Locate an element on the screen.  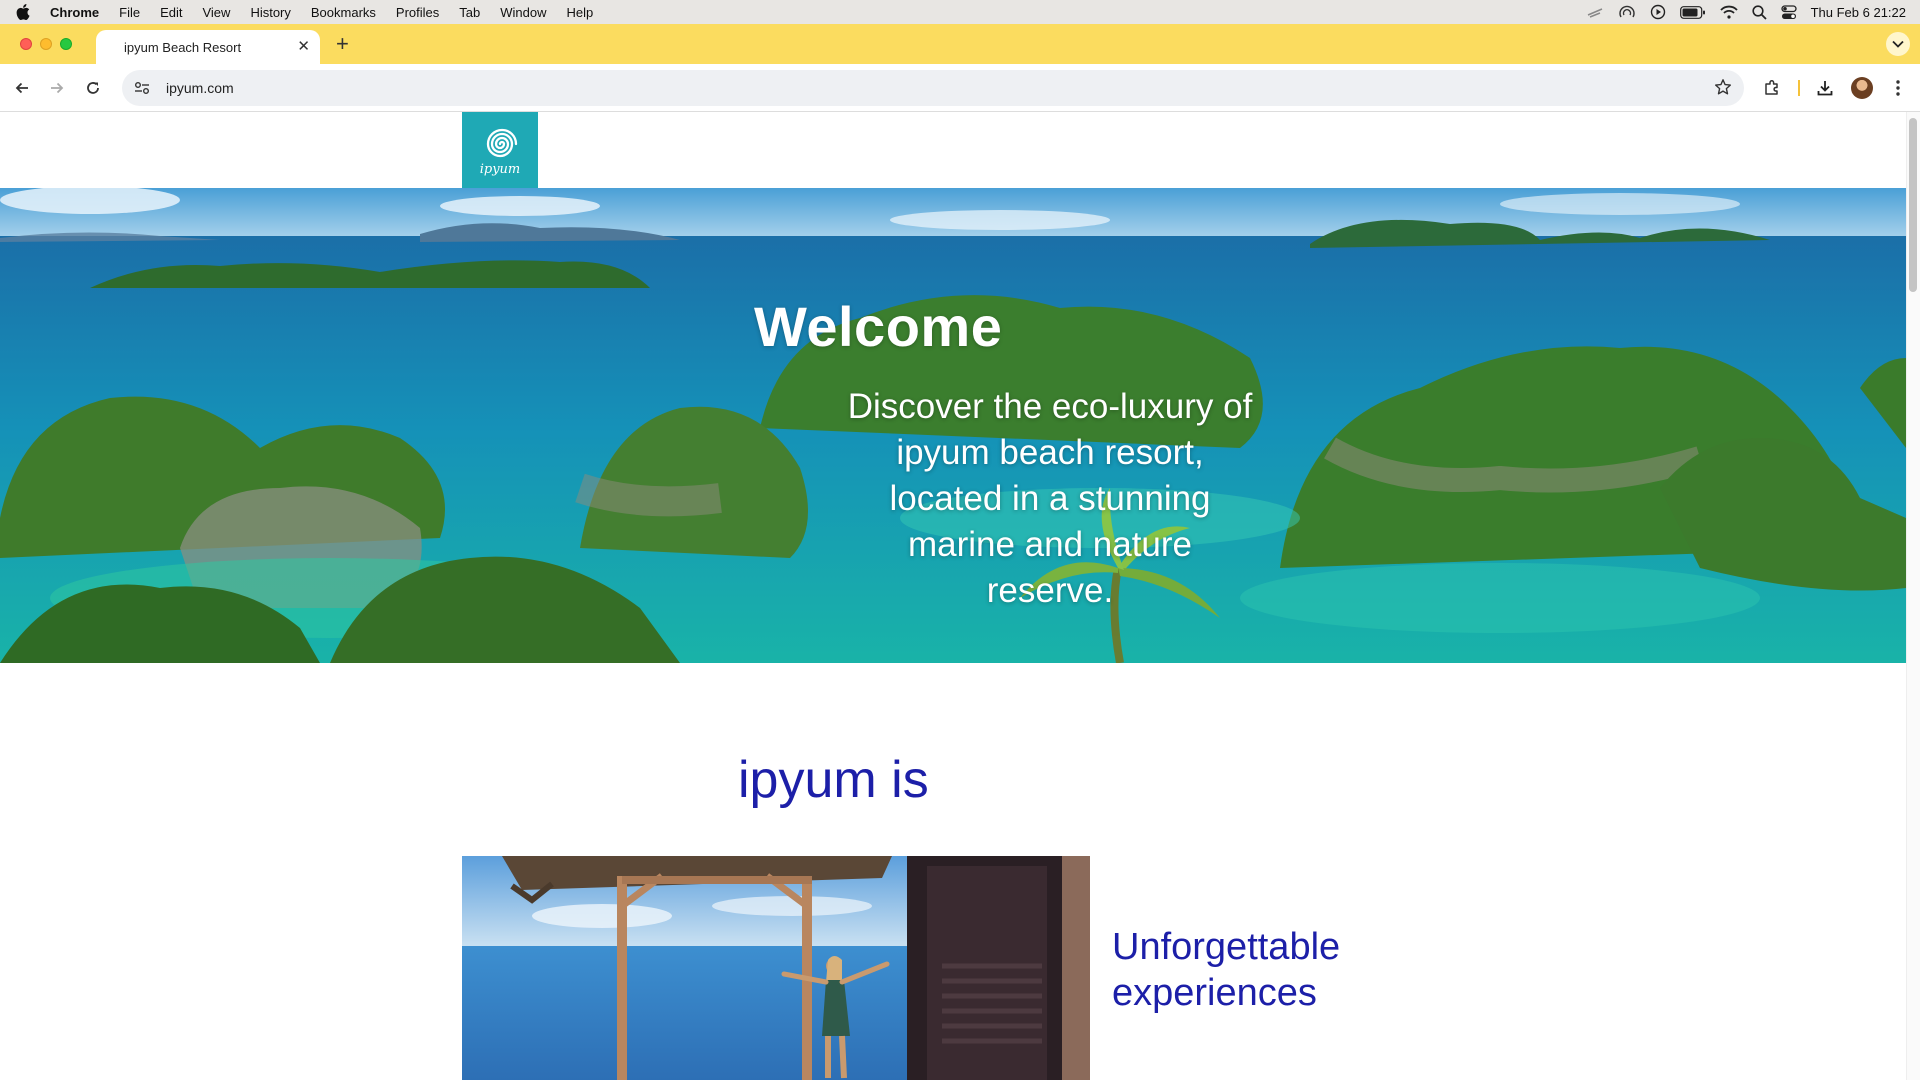
tab-title: ipyum Beach Resort is located at coordinates (183, 47).